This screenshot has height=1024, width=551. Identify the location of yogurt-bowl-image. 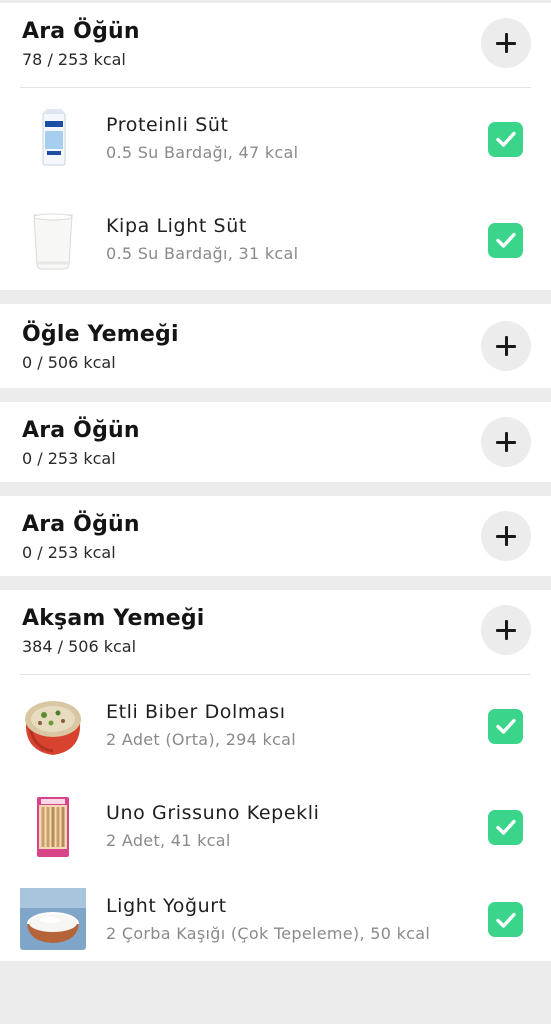
(53, 919).